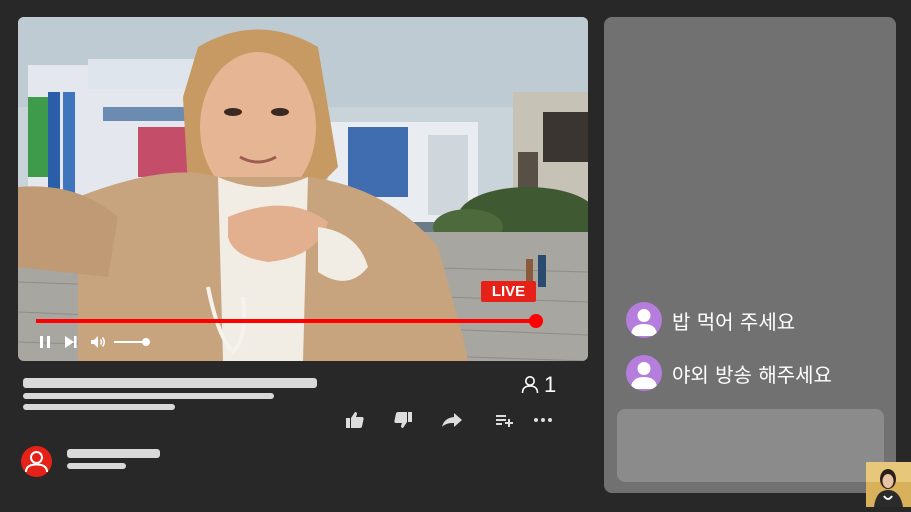  I want to click on chat-message: 야외 방송 해주세요, so click(729, 373).